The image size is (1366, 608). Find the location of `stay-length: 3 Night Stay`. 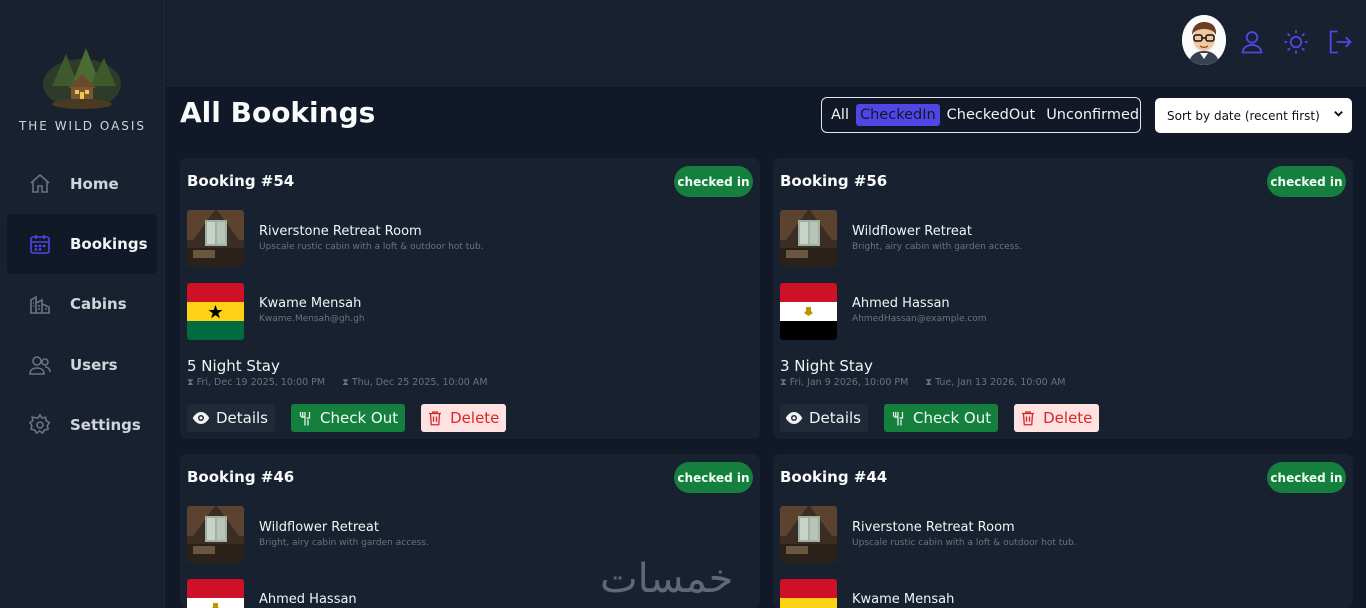

stay-length: 3 Night Stay is located at coordinates (826, 366).